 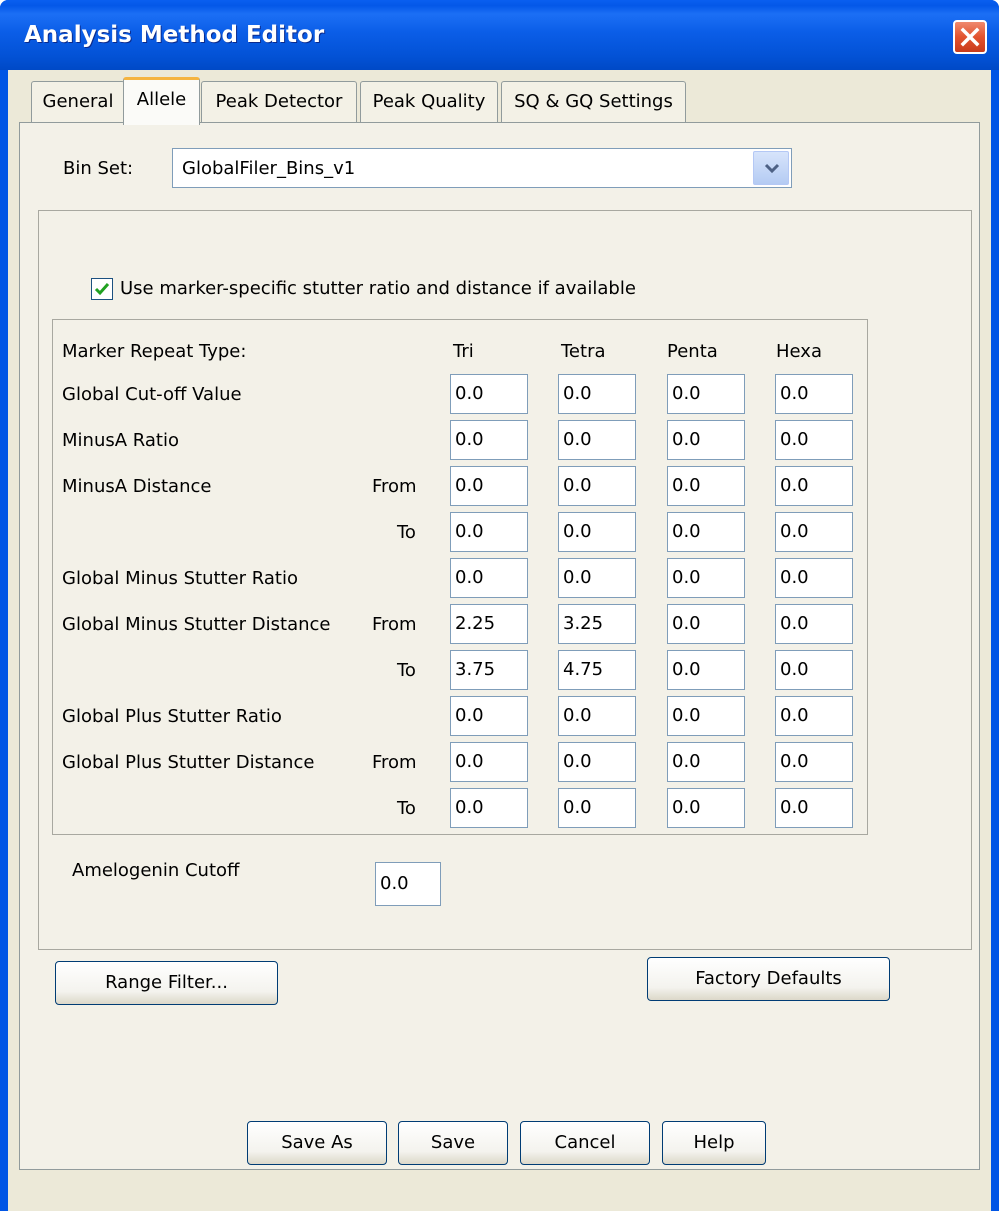 I want to click on dropdown-button, so click(x=771, y=168).